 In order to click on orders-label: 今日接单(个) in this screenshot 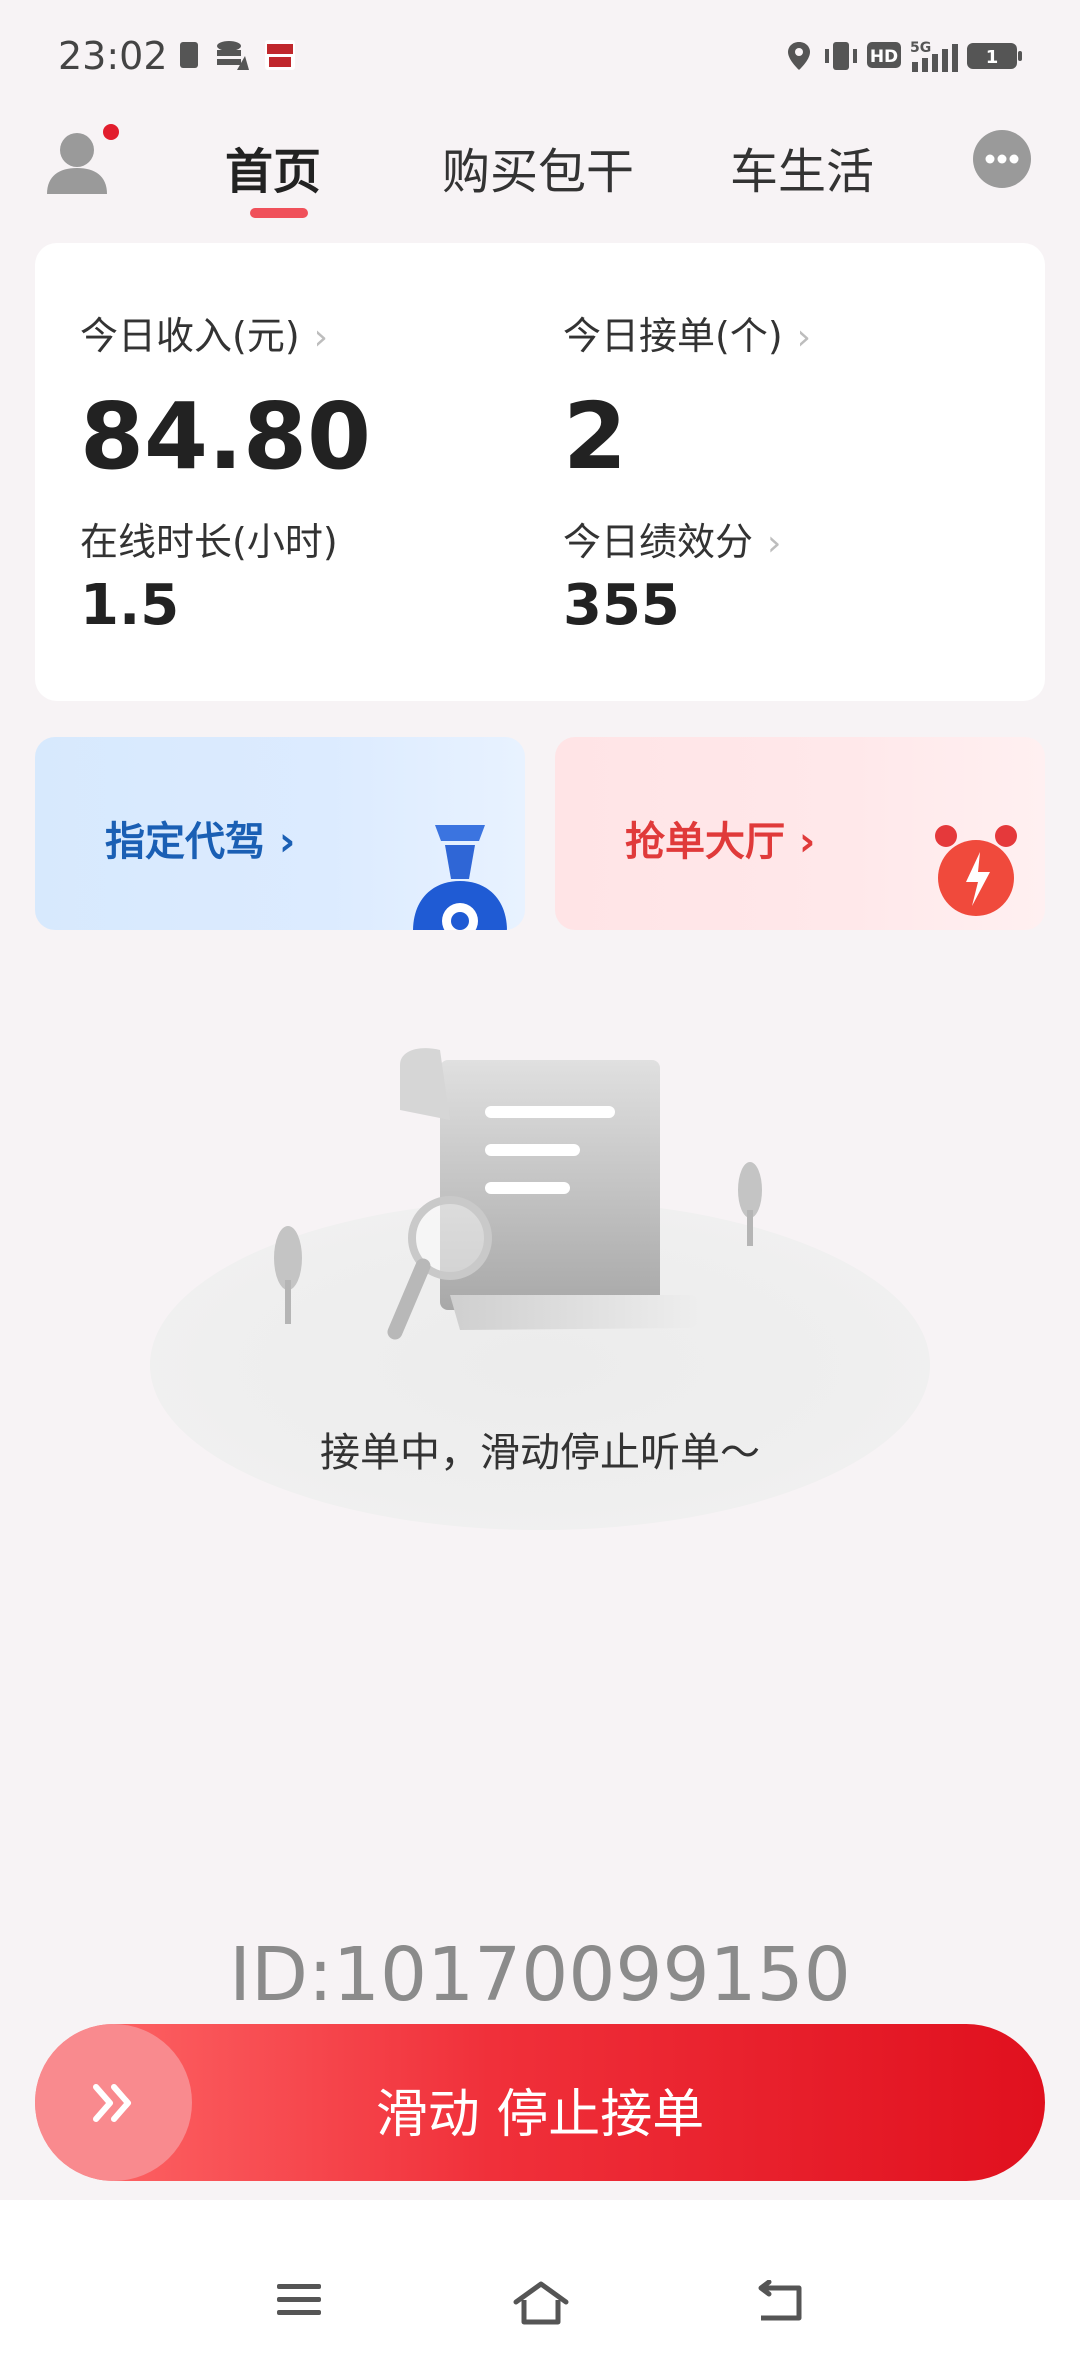, I will do `click(673, 336)`.